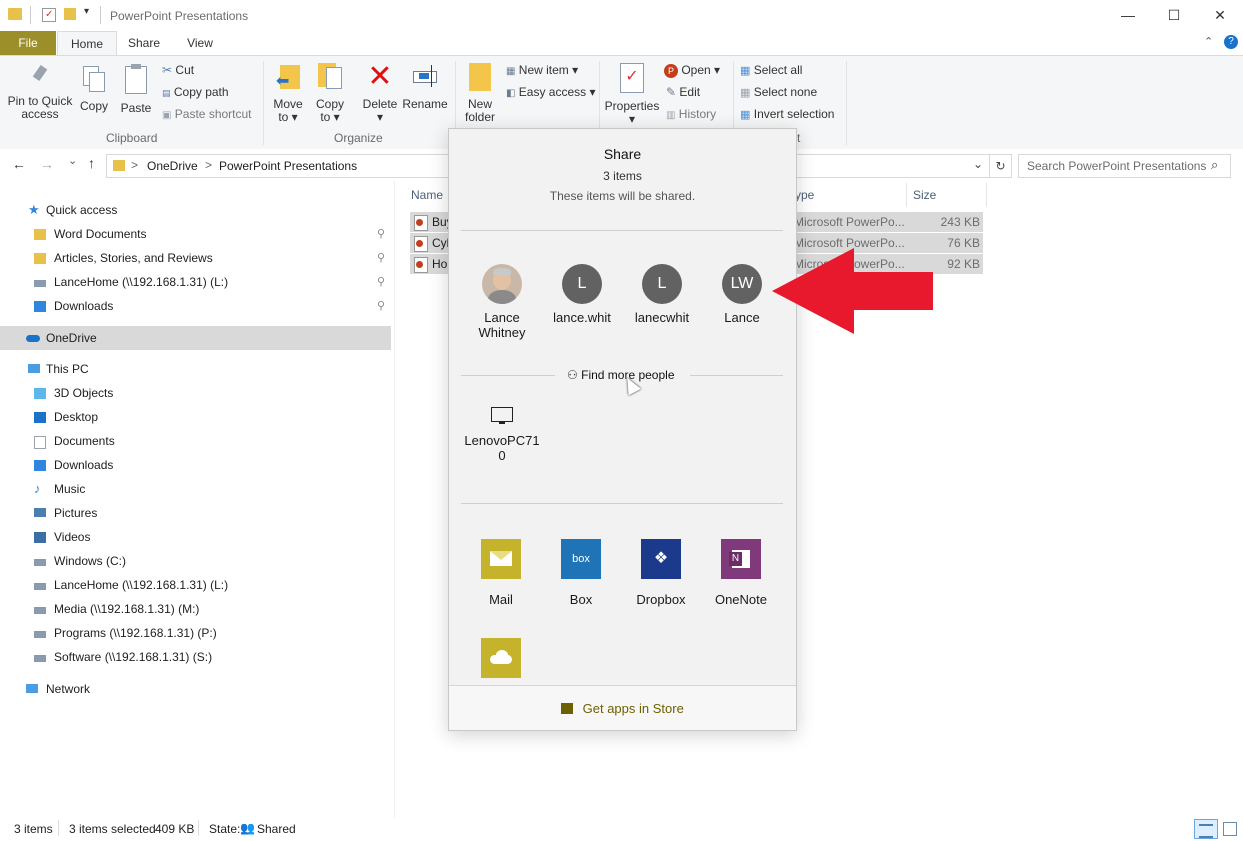 This screenshot has height=841, width=1243. Describe the element at coordinates (581, 573) in the screenshot. I see `app-box: box Box` at that location.